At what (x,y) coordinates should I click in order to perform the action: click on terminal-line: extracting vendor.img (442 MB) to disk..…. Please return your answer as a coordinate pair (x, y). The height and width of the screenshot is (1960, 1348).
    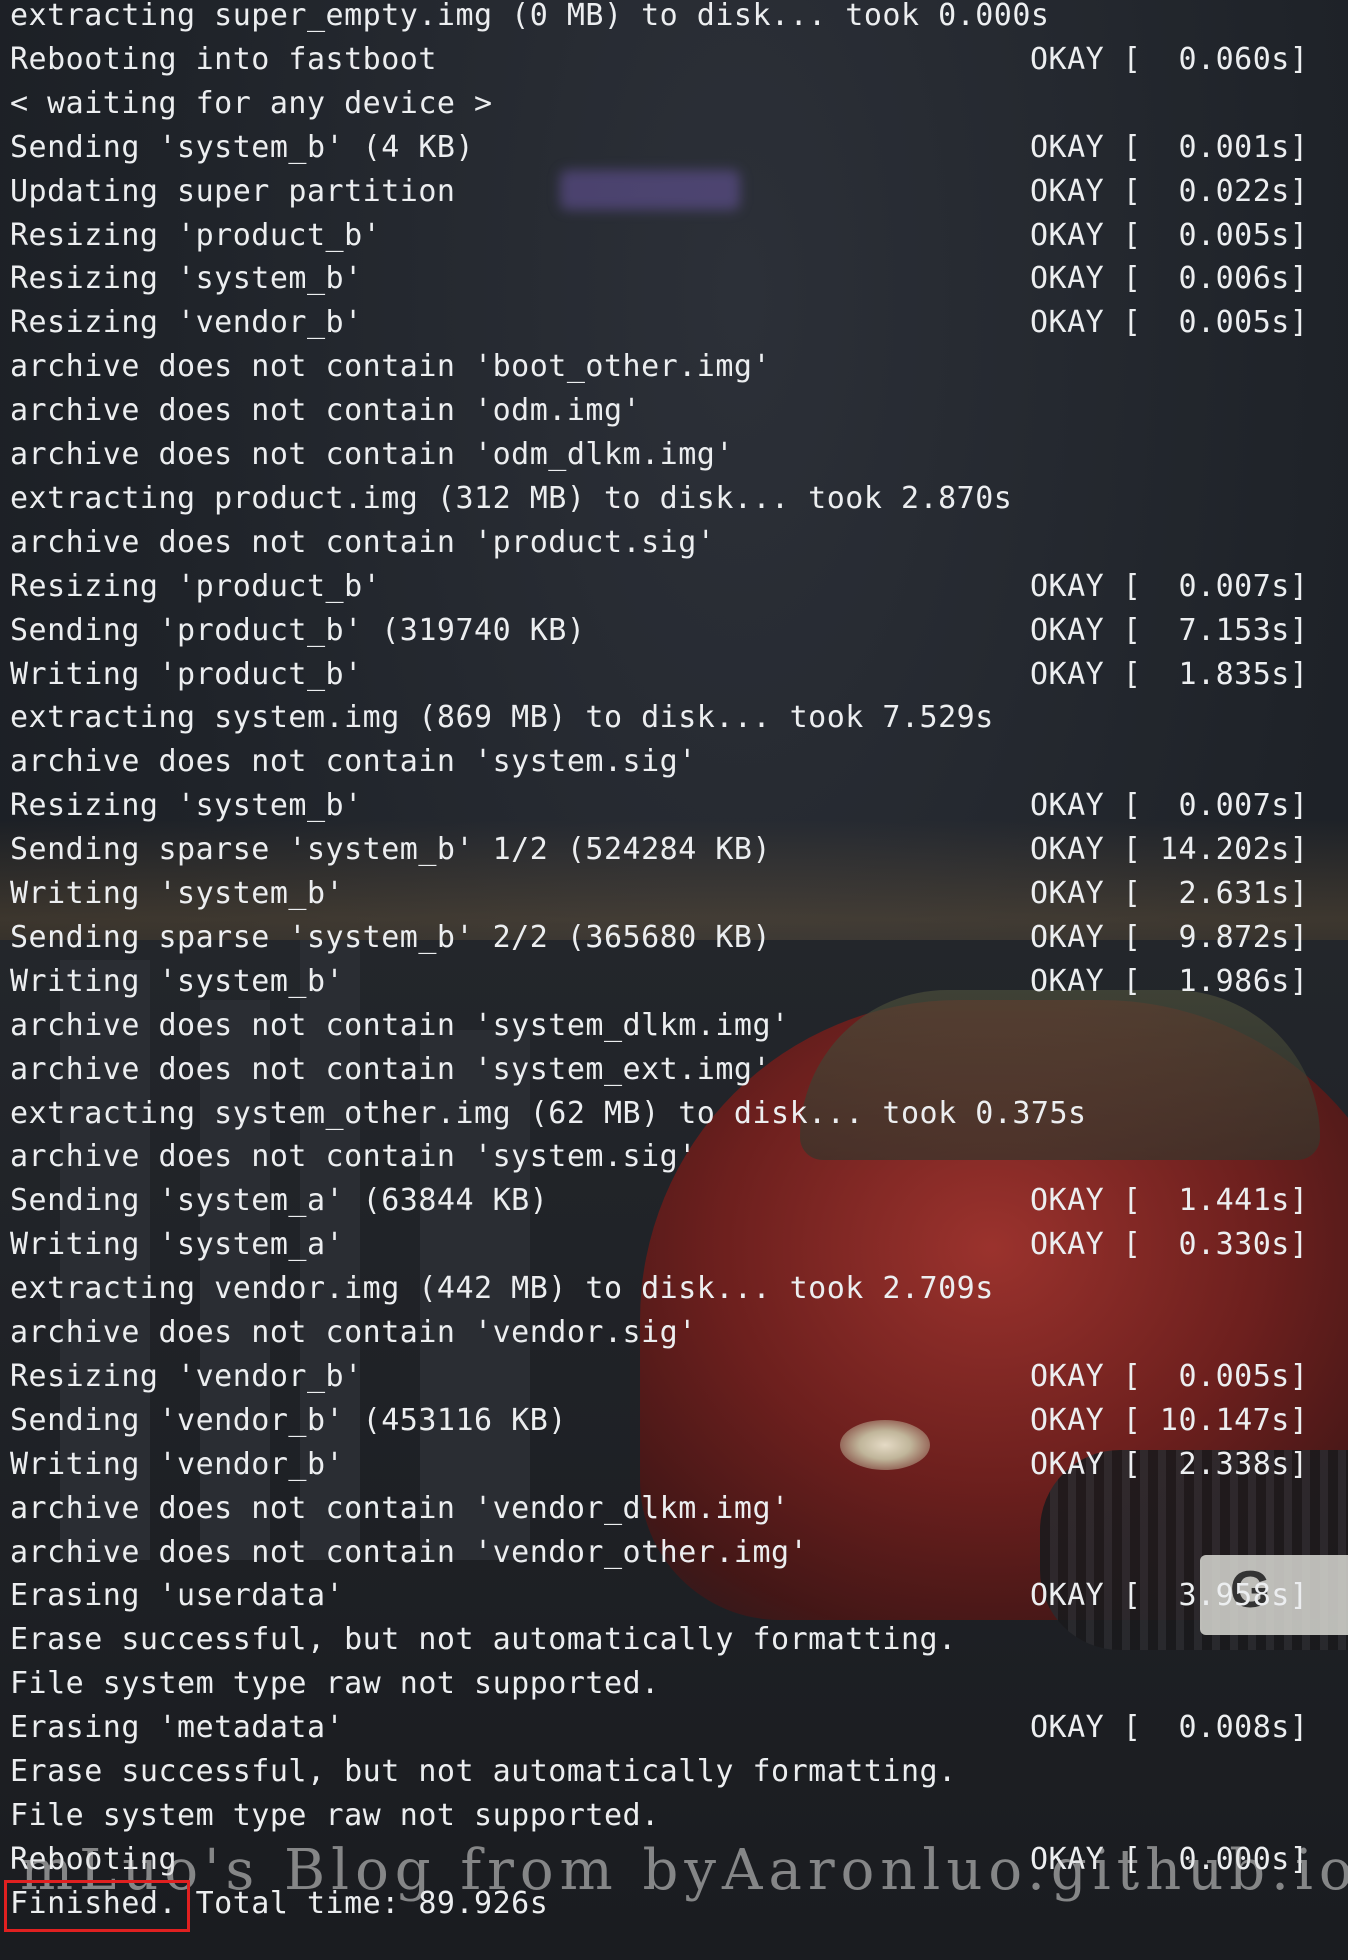
    Looking at the image, I should click on (674, 1289).